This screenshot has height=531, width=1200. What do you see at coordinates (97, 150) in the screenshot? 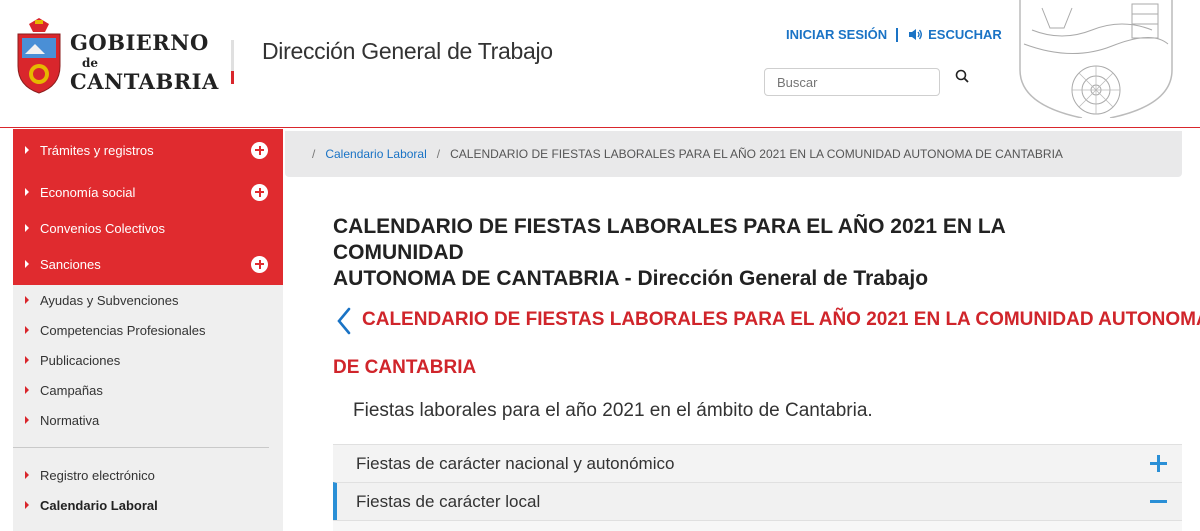
I see `sidebar-item-label: Trámites y registros` at bounding box center [97, 150].